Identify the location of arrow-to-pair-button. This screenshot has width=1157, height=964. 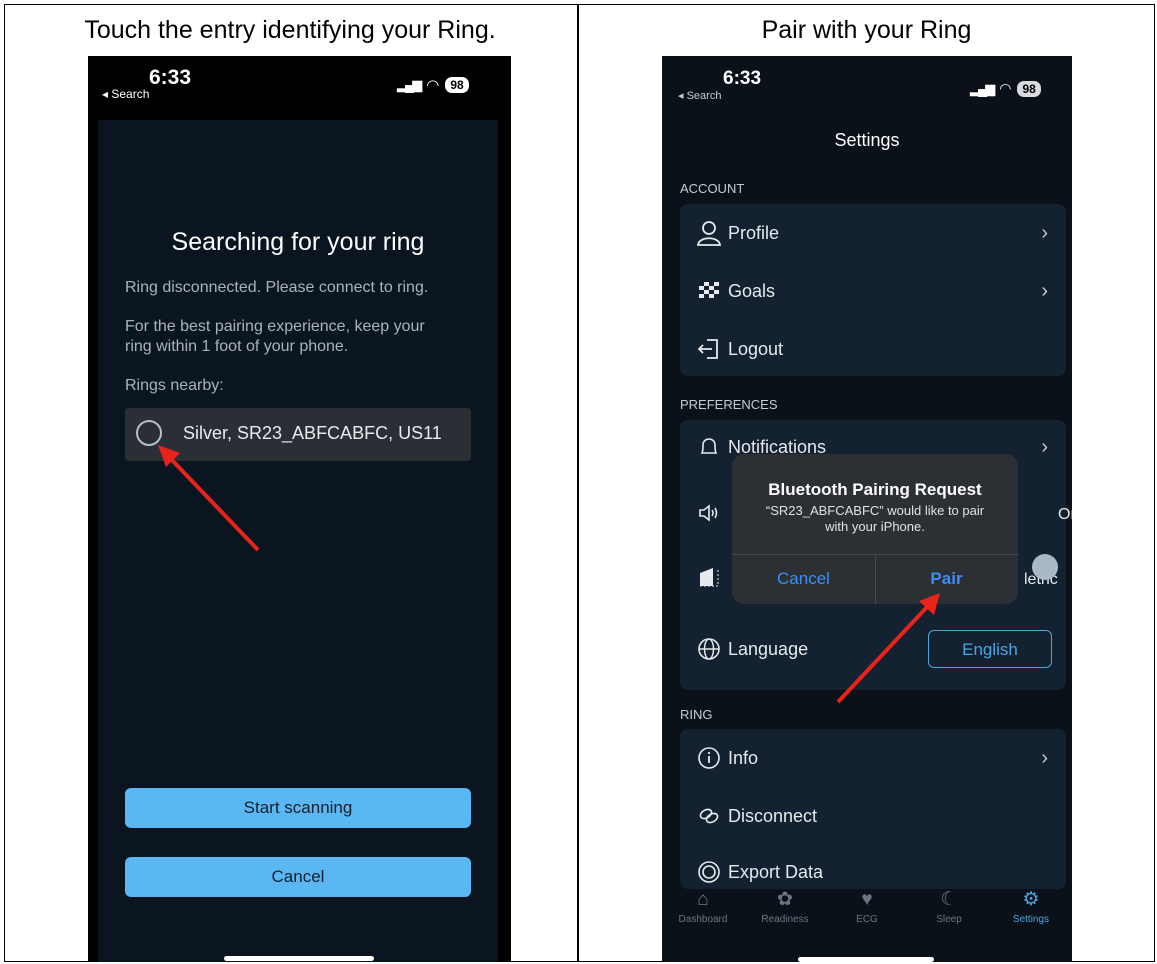
(888, 648).